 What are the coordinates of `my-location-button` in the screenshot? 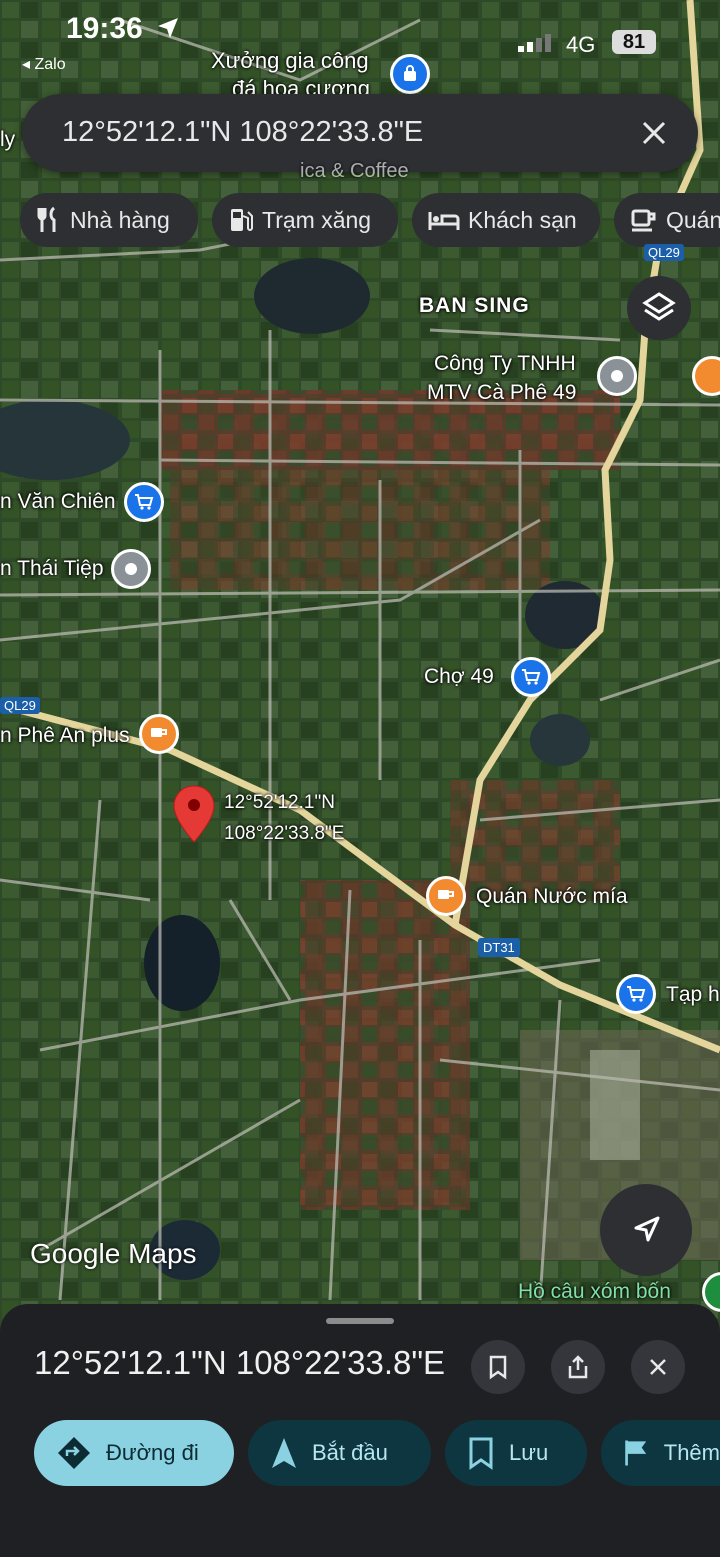 It's located at (646, 1230).